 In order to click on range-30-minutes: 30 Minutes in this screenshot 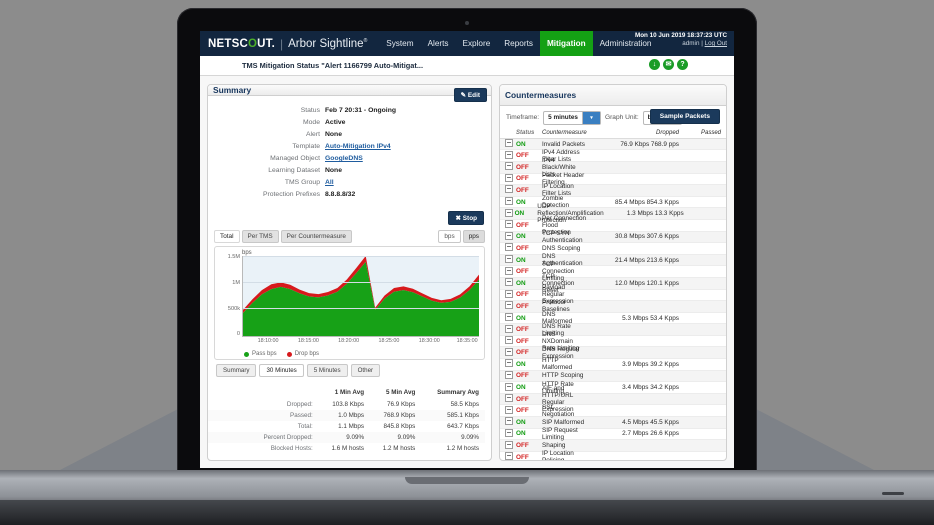, I will do `click(281, 370)`.